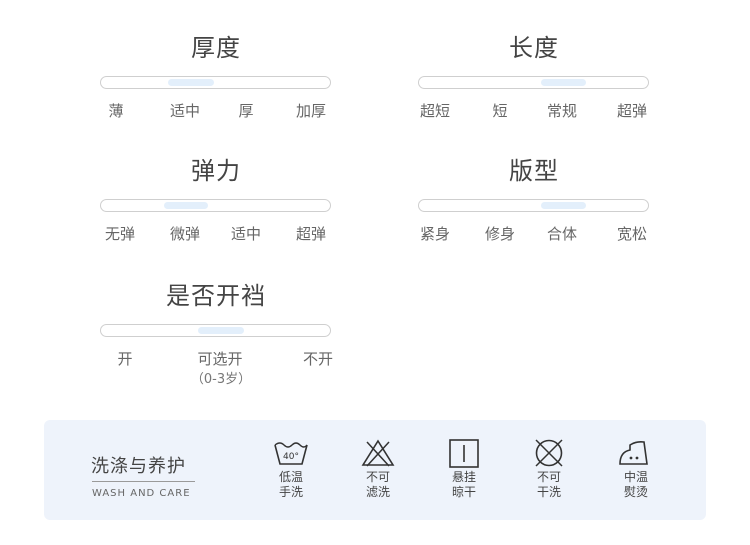  Describe the element at coordinates (563, 205) in the screenshot. I see `fit-indicator` at that location.